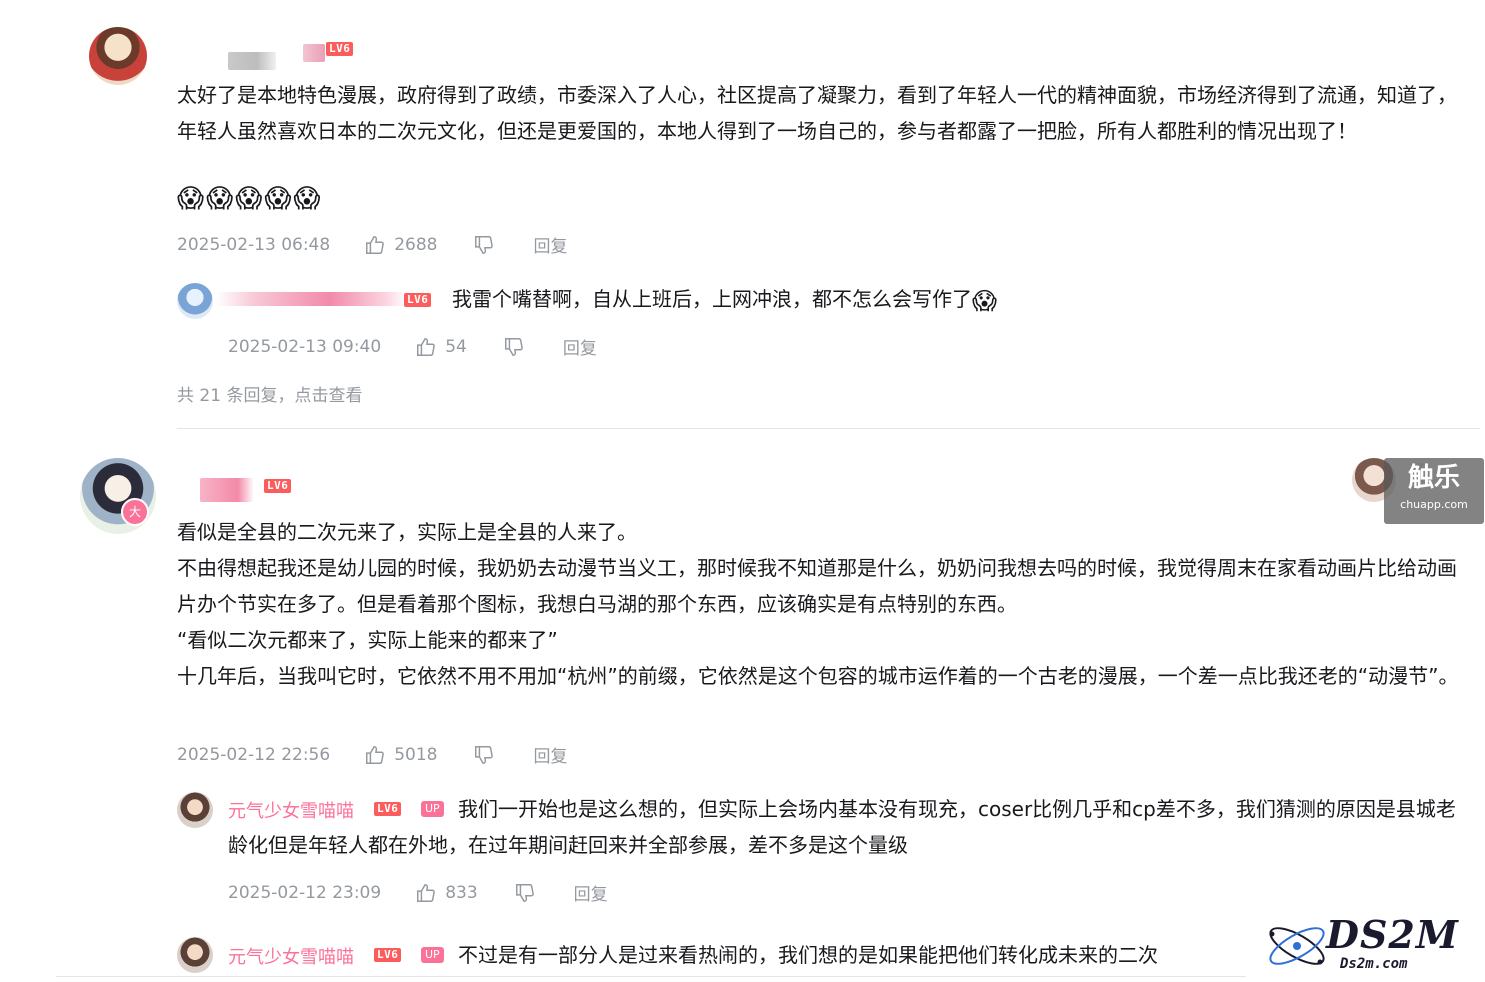 The height and width of the screenshot is (982, 1485). What do you see at coordinates (305, 346) in the screenshot?
I see `reply-date: 2025-02-13 09:40` at bounding box center [305, 346].